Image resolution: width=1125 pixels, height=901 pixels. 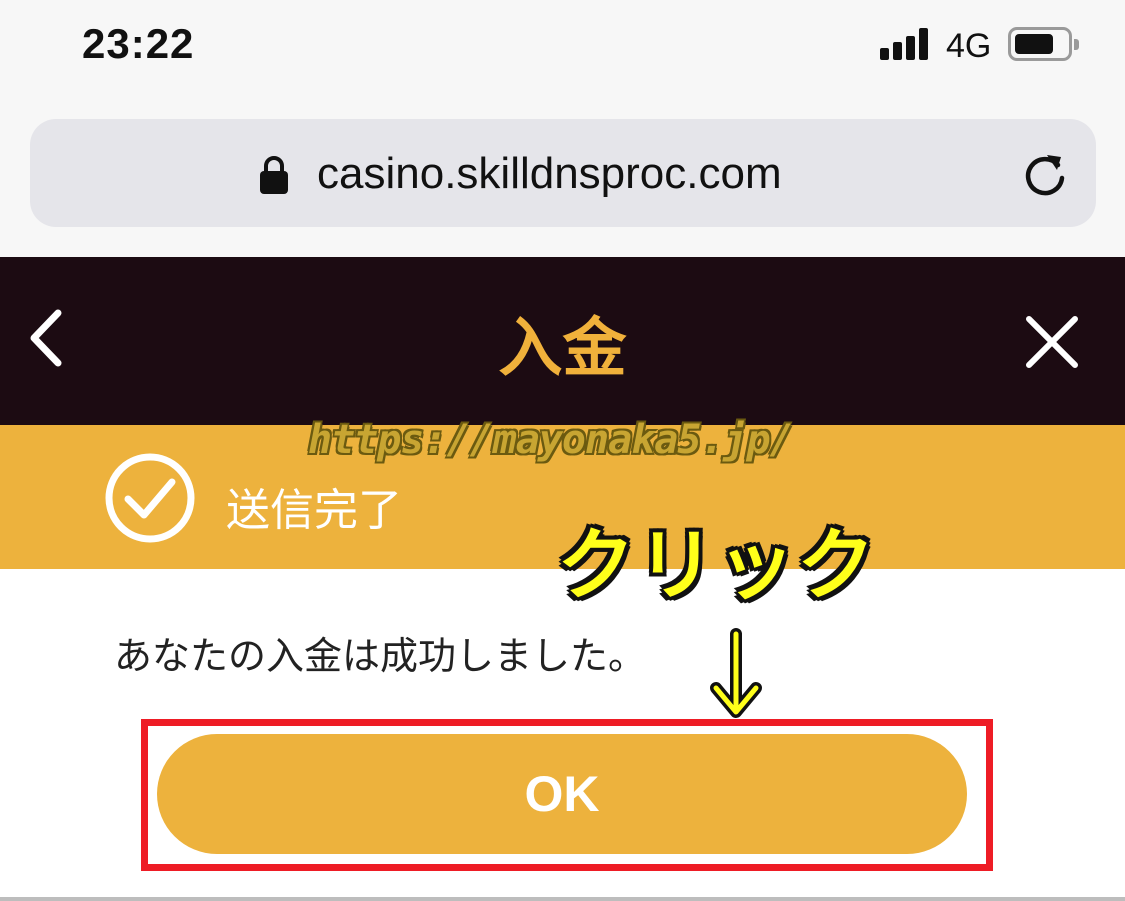 I want to click on check-circle-icon, so click(x=150, y=498).